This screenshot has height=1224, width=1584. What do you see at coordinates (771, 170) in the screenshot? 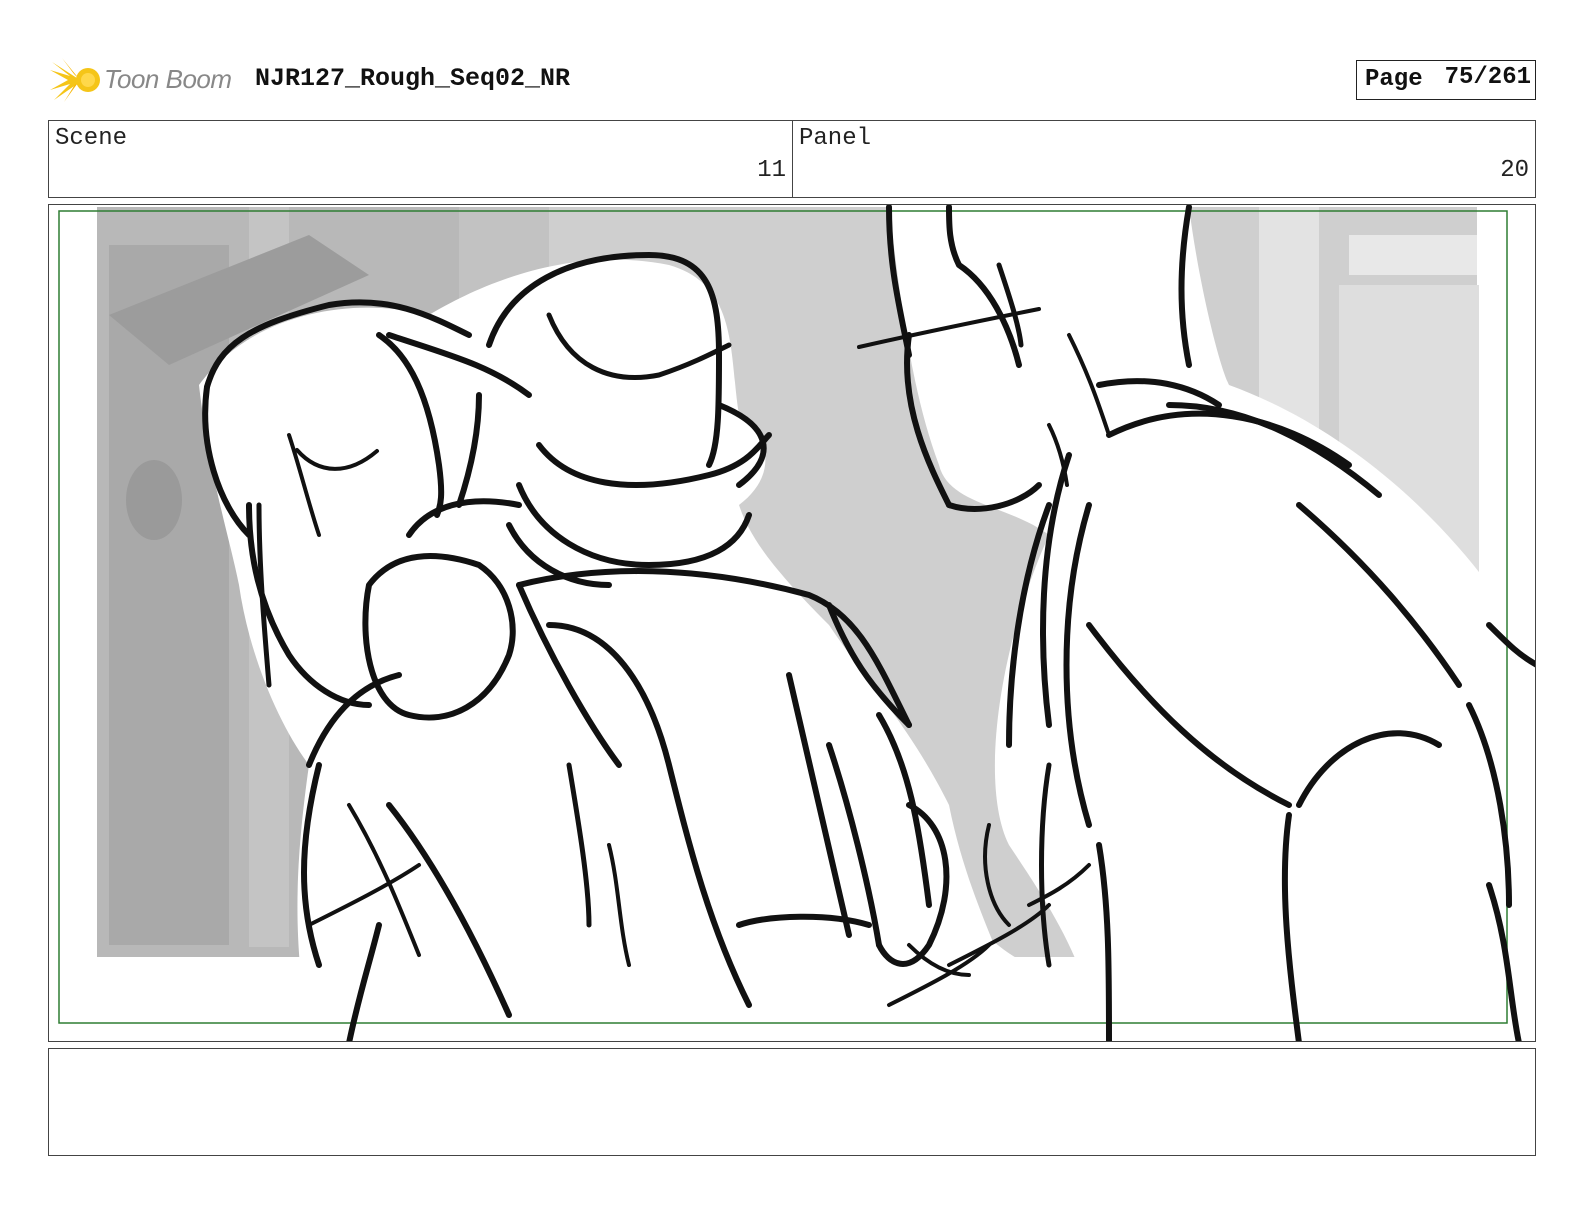
I see `scene-value: 11` at bounding box center [771, 170].